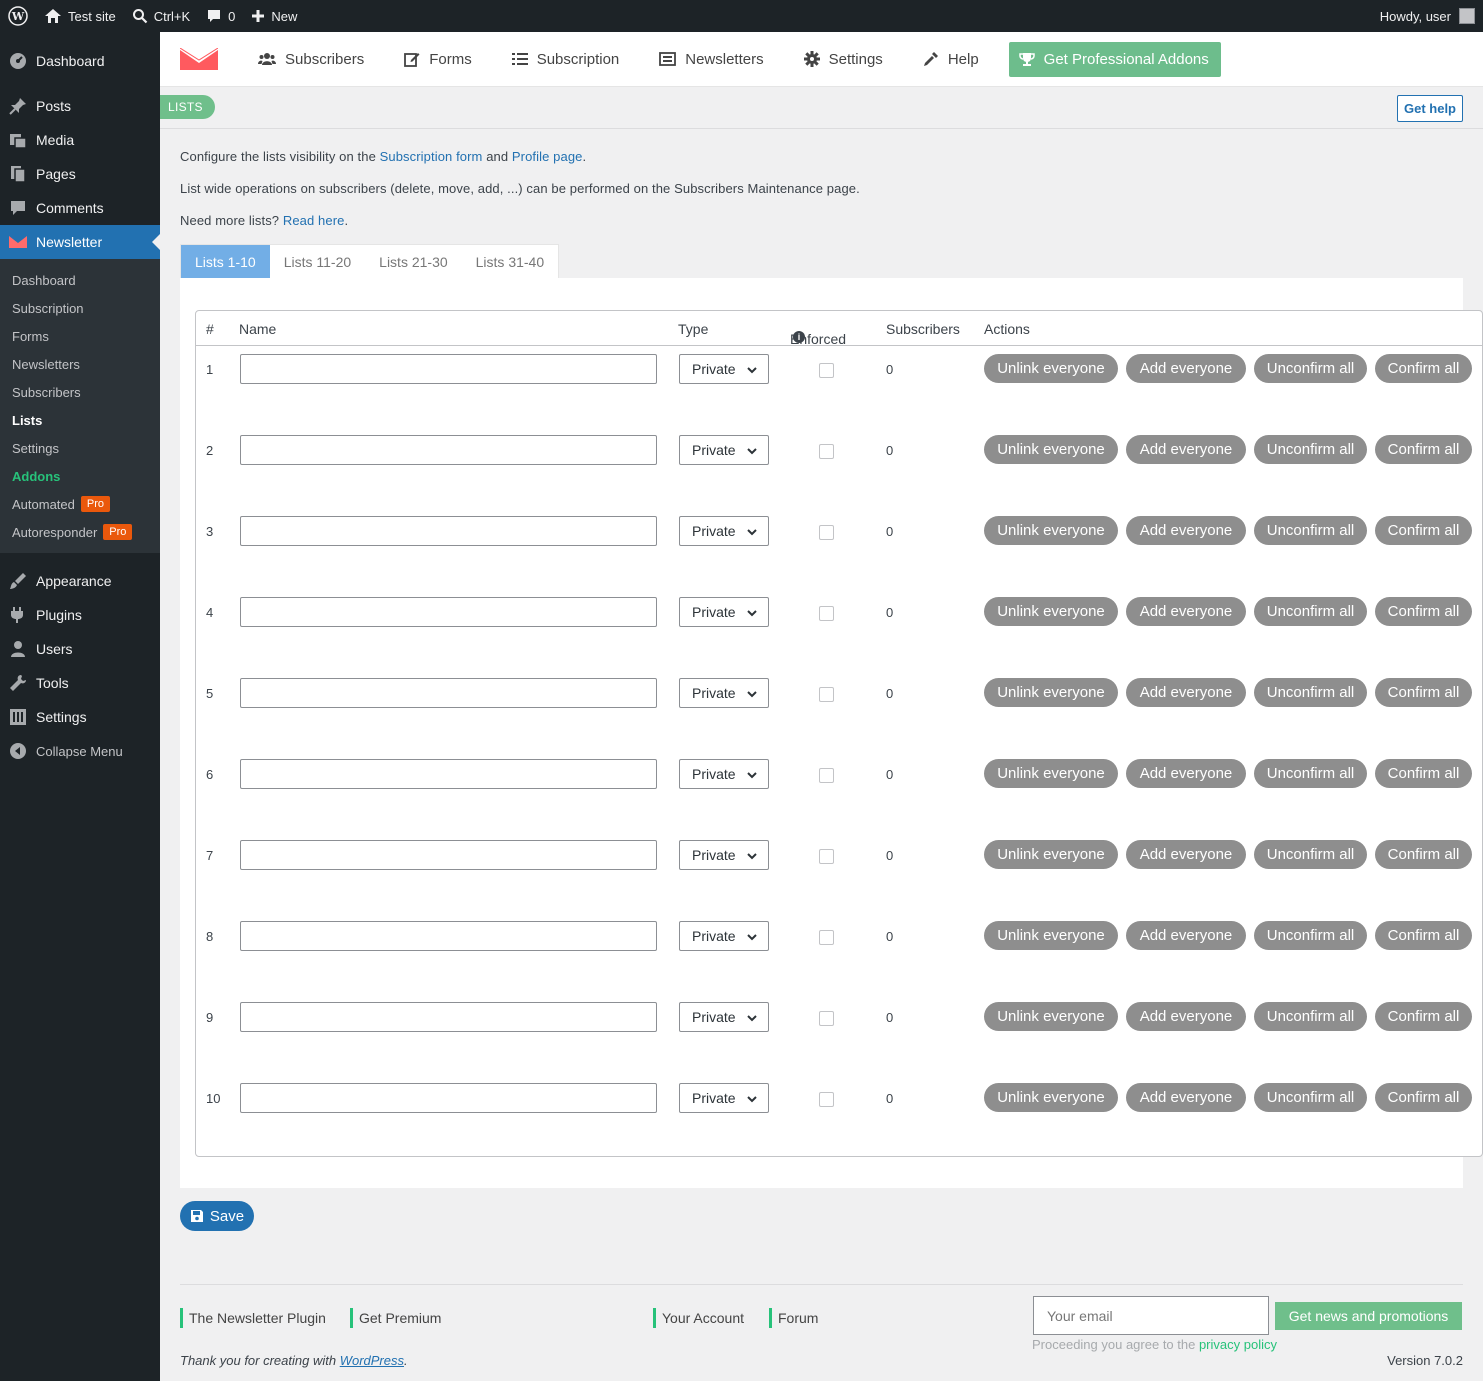  I want to click on submenu-forms: Forms, so click(80, 336).